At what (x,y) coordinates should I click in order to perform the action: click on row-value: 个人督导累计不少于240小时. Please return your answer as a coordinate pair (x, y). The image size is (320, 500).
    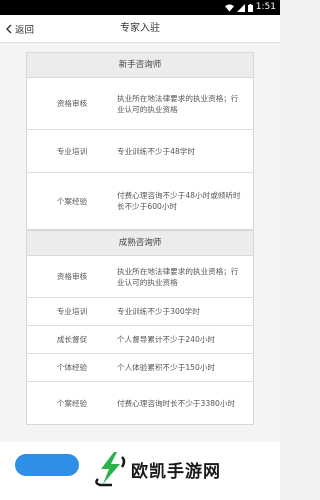
    Looking at the image, I should click on (166, 339).